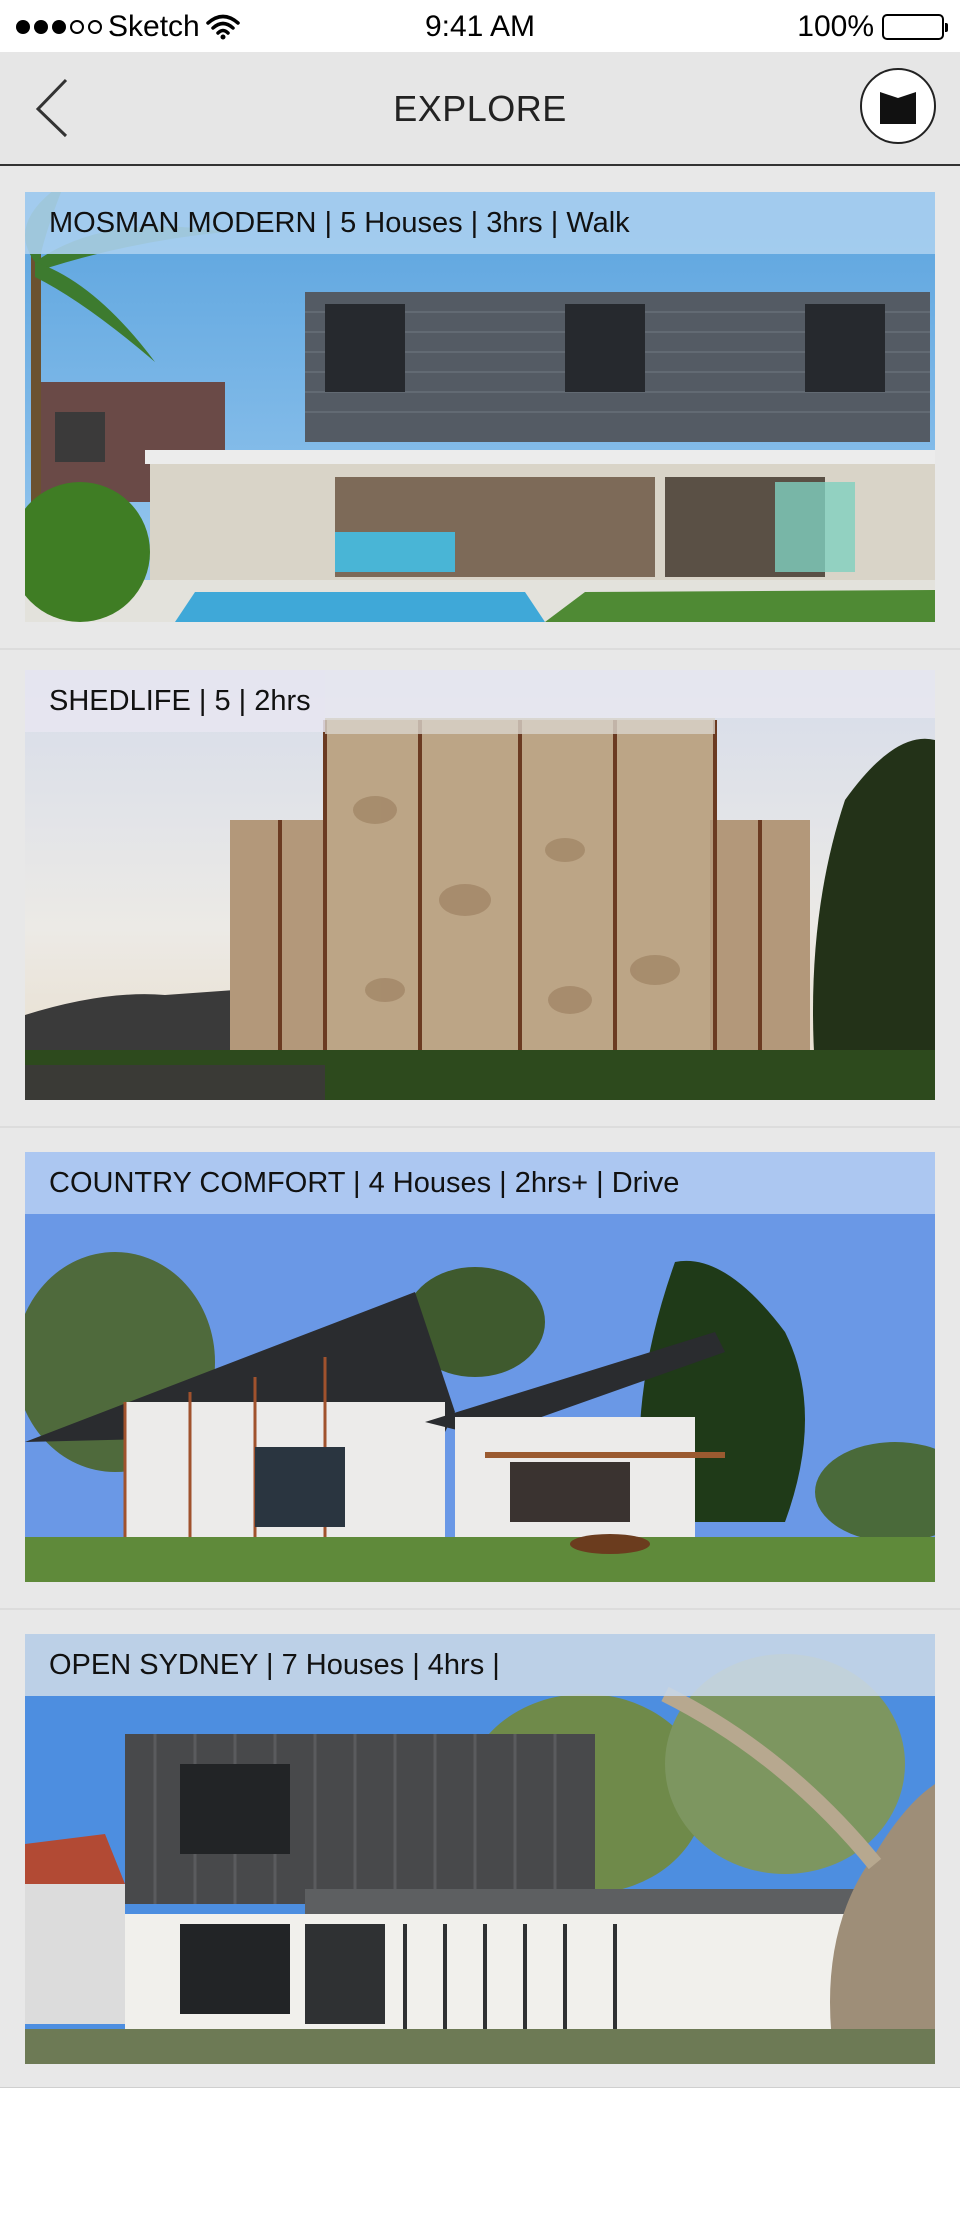 The image size is (960, 2236). I want to click on page-title: EXPLORE, so click(480, 108).